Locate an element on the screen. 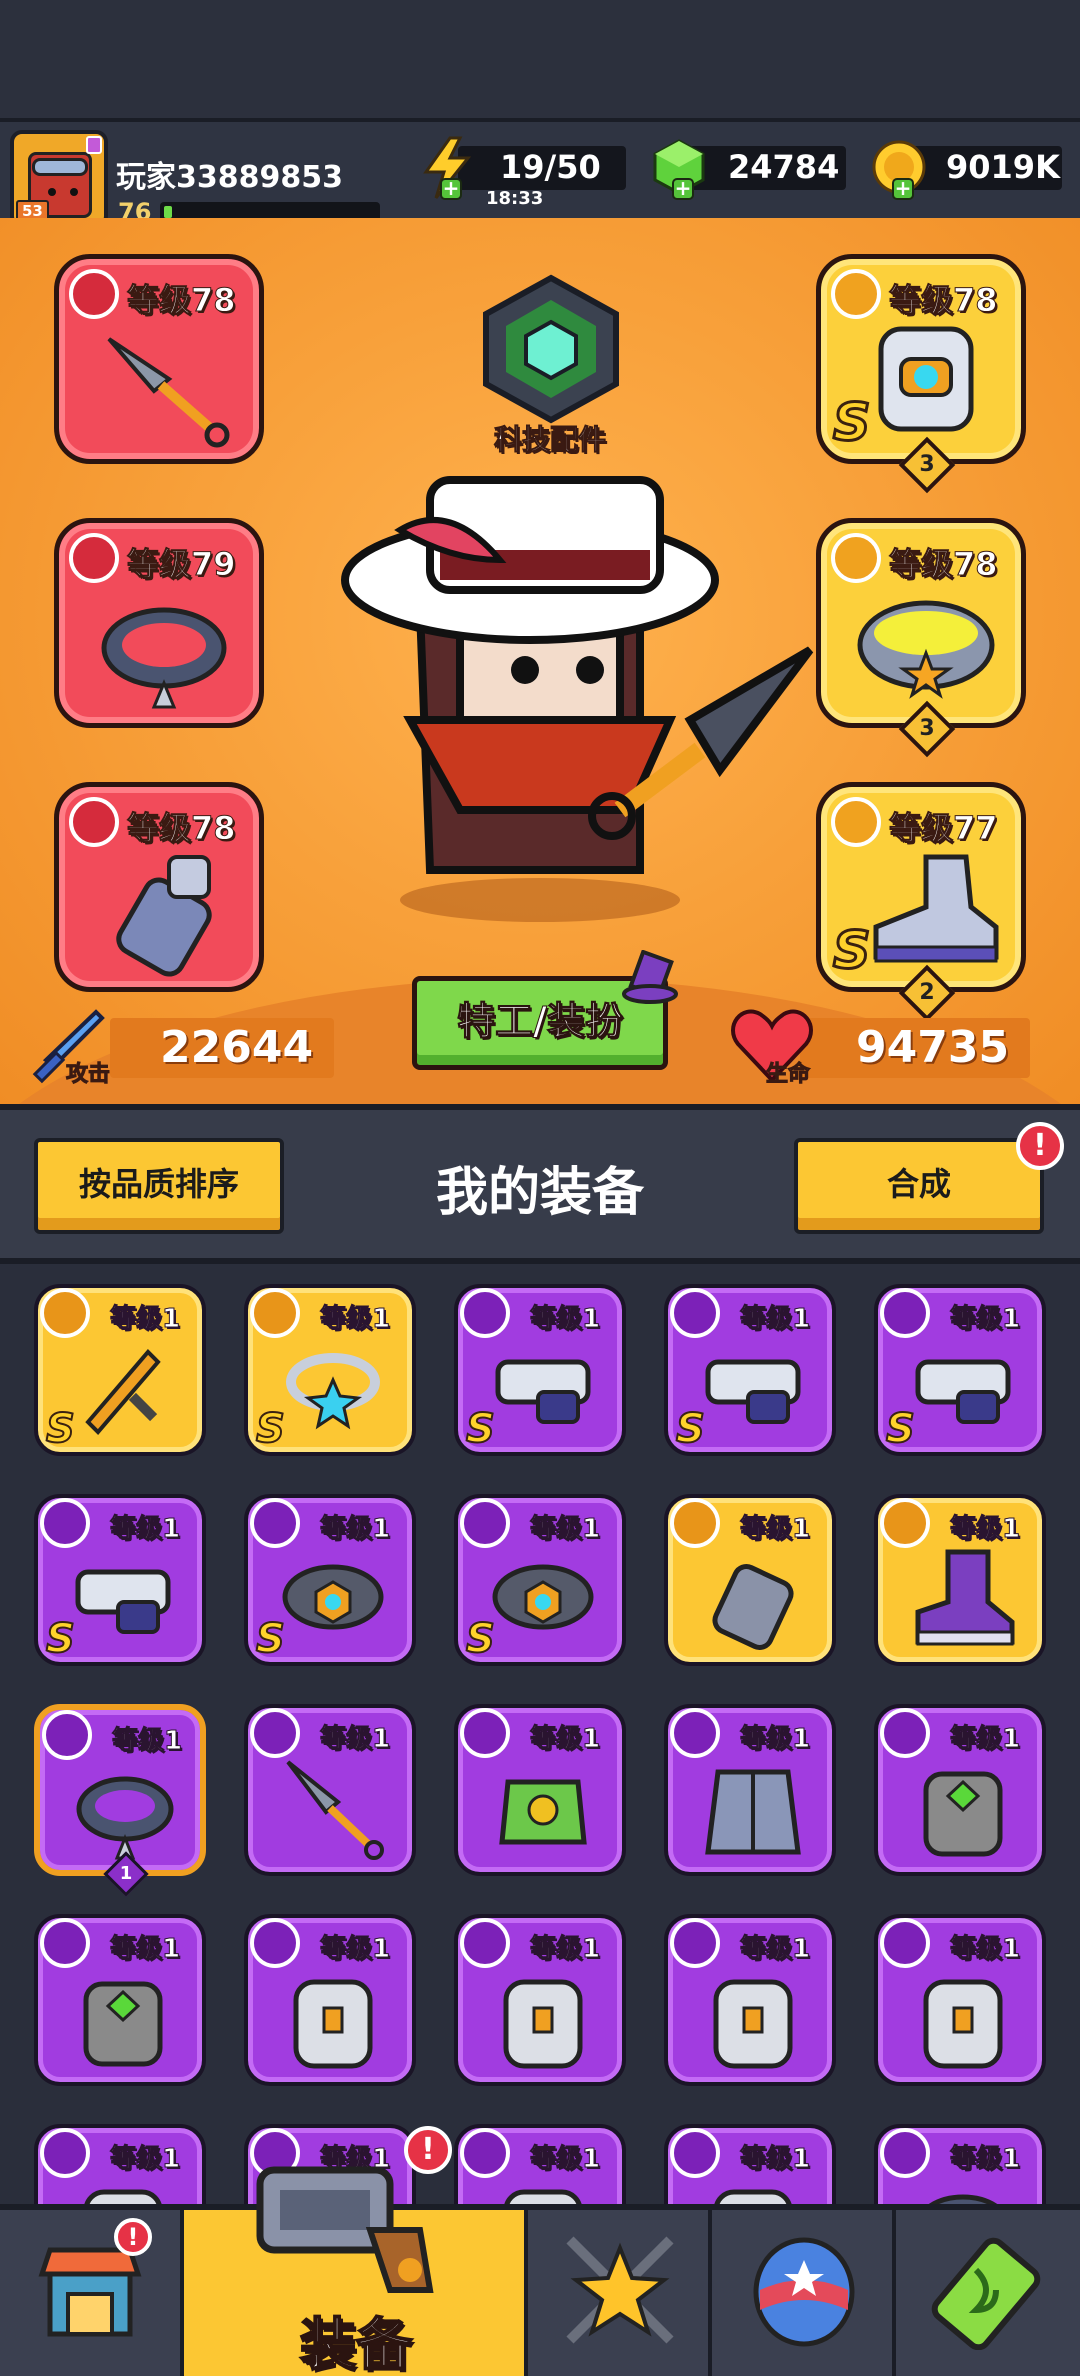  hp-value: 94735 is located at coordinates (933, 1047).